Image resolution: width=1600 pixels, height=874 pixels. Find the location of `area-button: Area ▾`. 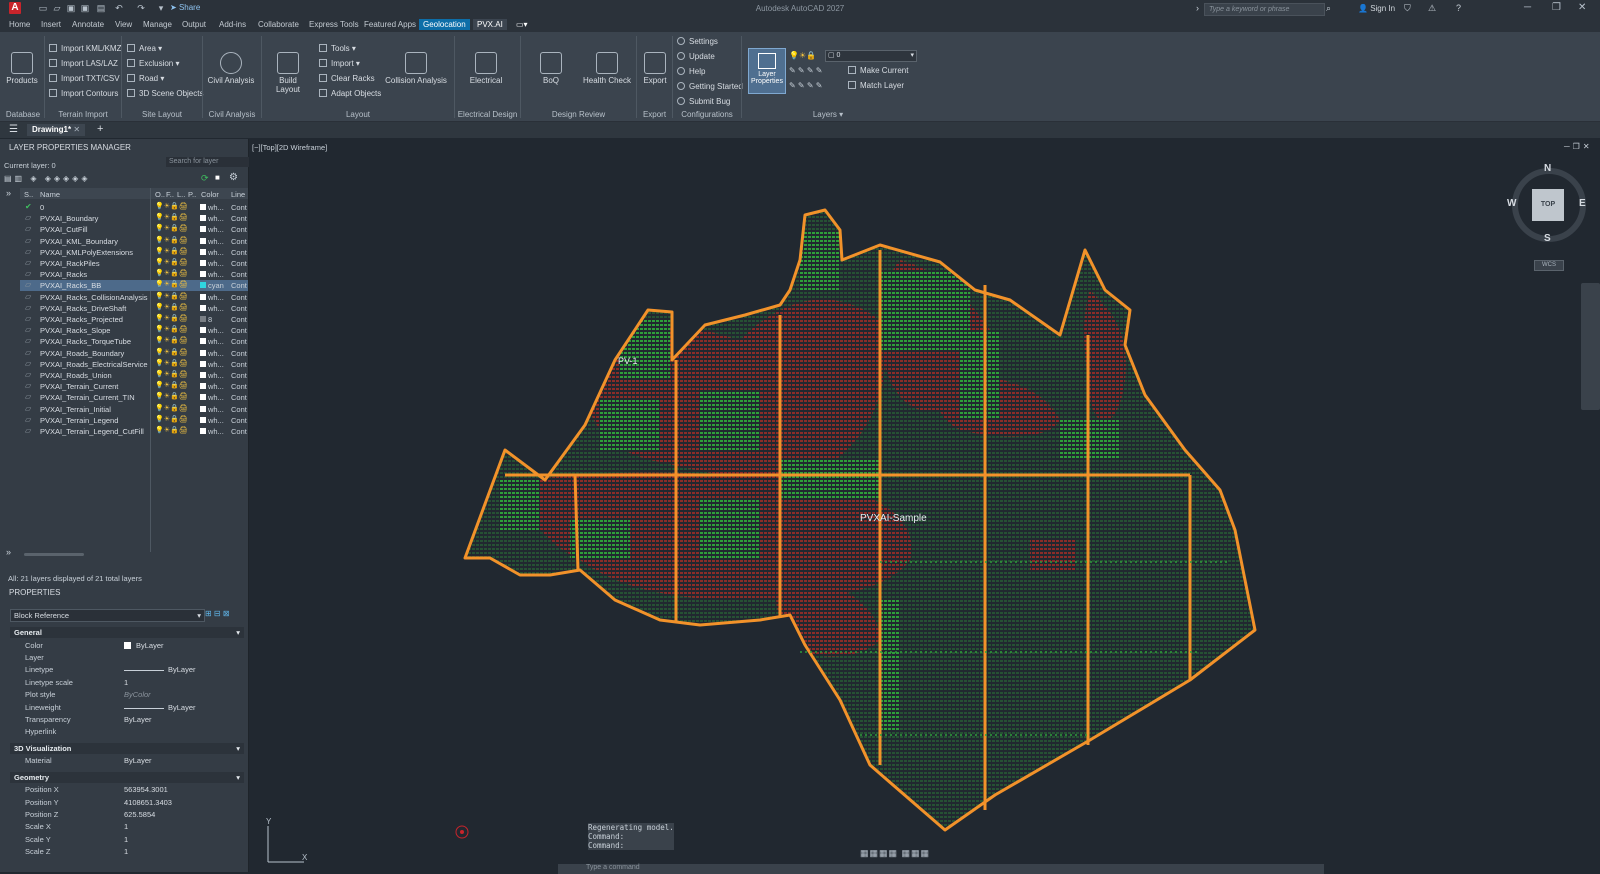

area-button: Area ▾ is located at coordinates (144, 48).